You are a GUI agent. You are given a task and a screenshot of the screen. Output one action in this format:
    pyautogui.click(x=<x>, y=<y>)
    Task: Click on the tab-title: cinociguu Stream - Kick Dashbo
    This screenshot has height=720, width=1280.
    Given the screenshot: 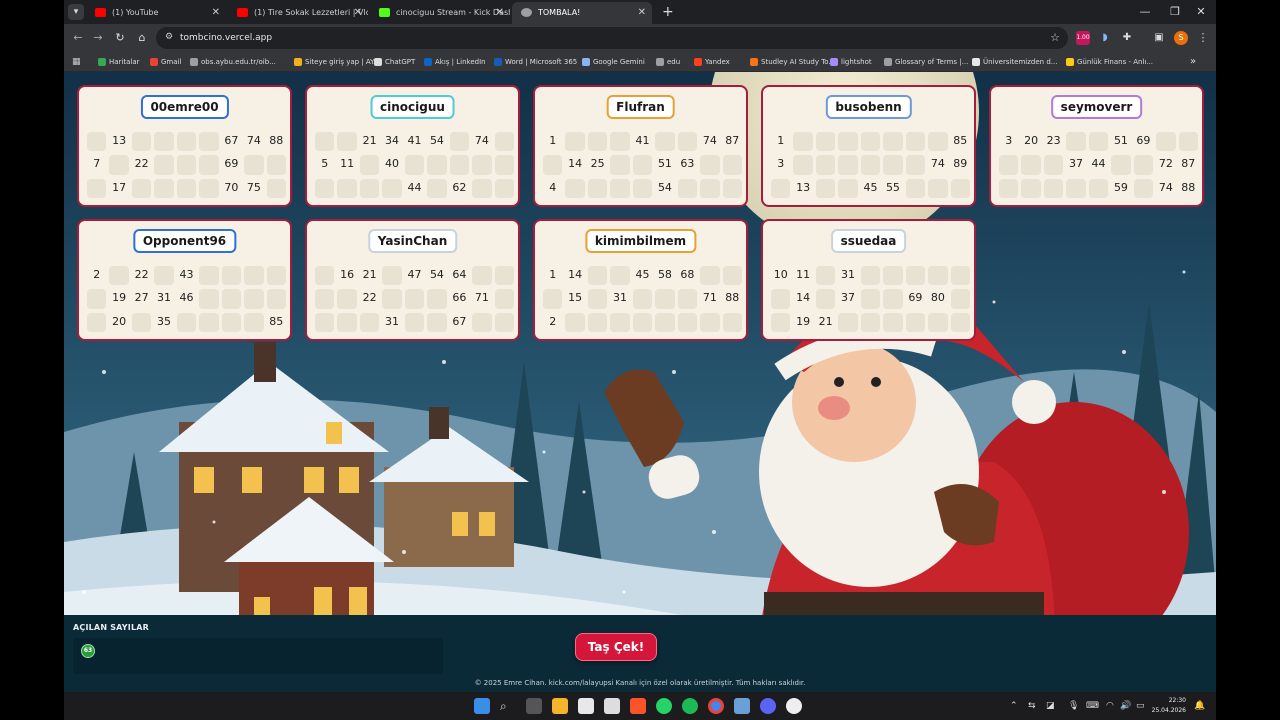 What is the action you would take?
    pyautogui.click(x=453, y=12)
    